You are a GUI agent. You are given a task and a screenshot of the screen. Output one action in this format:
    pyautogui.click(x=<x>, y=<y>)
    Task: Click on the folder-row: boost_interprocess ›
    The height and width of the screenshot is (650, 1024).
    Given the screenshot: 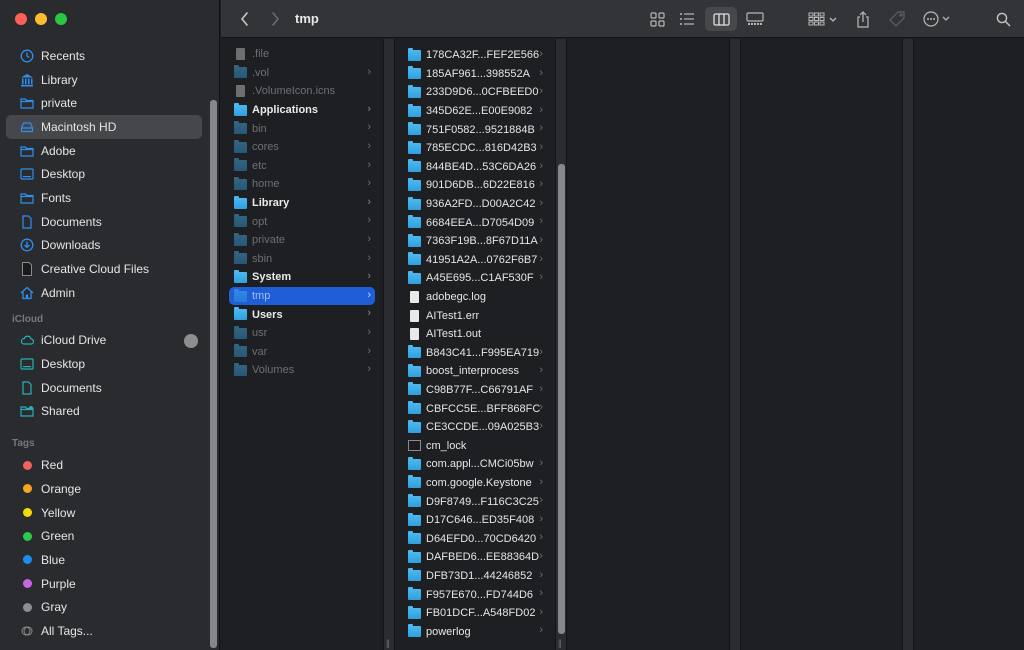 What is the action you would take?
    pyautogui.click(x=475, y=371)
    